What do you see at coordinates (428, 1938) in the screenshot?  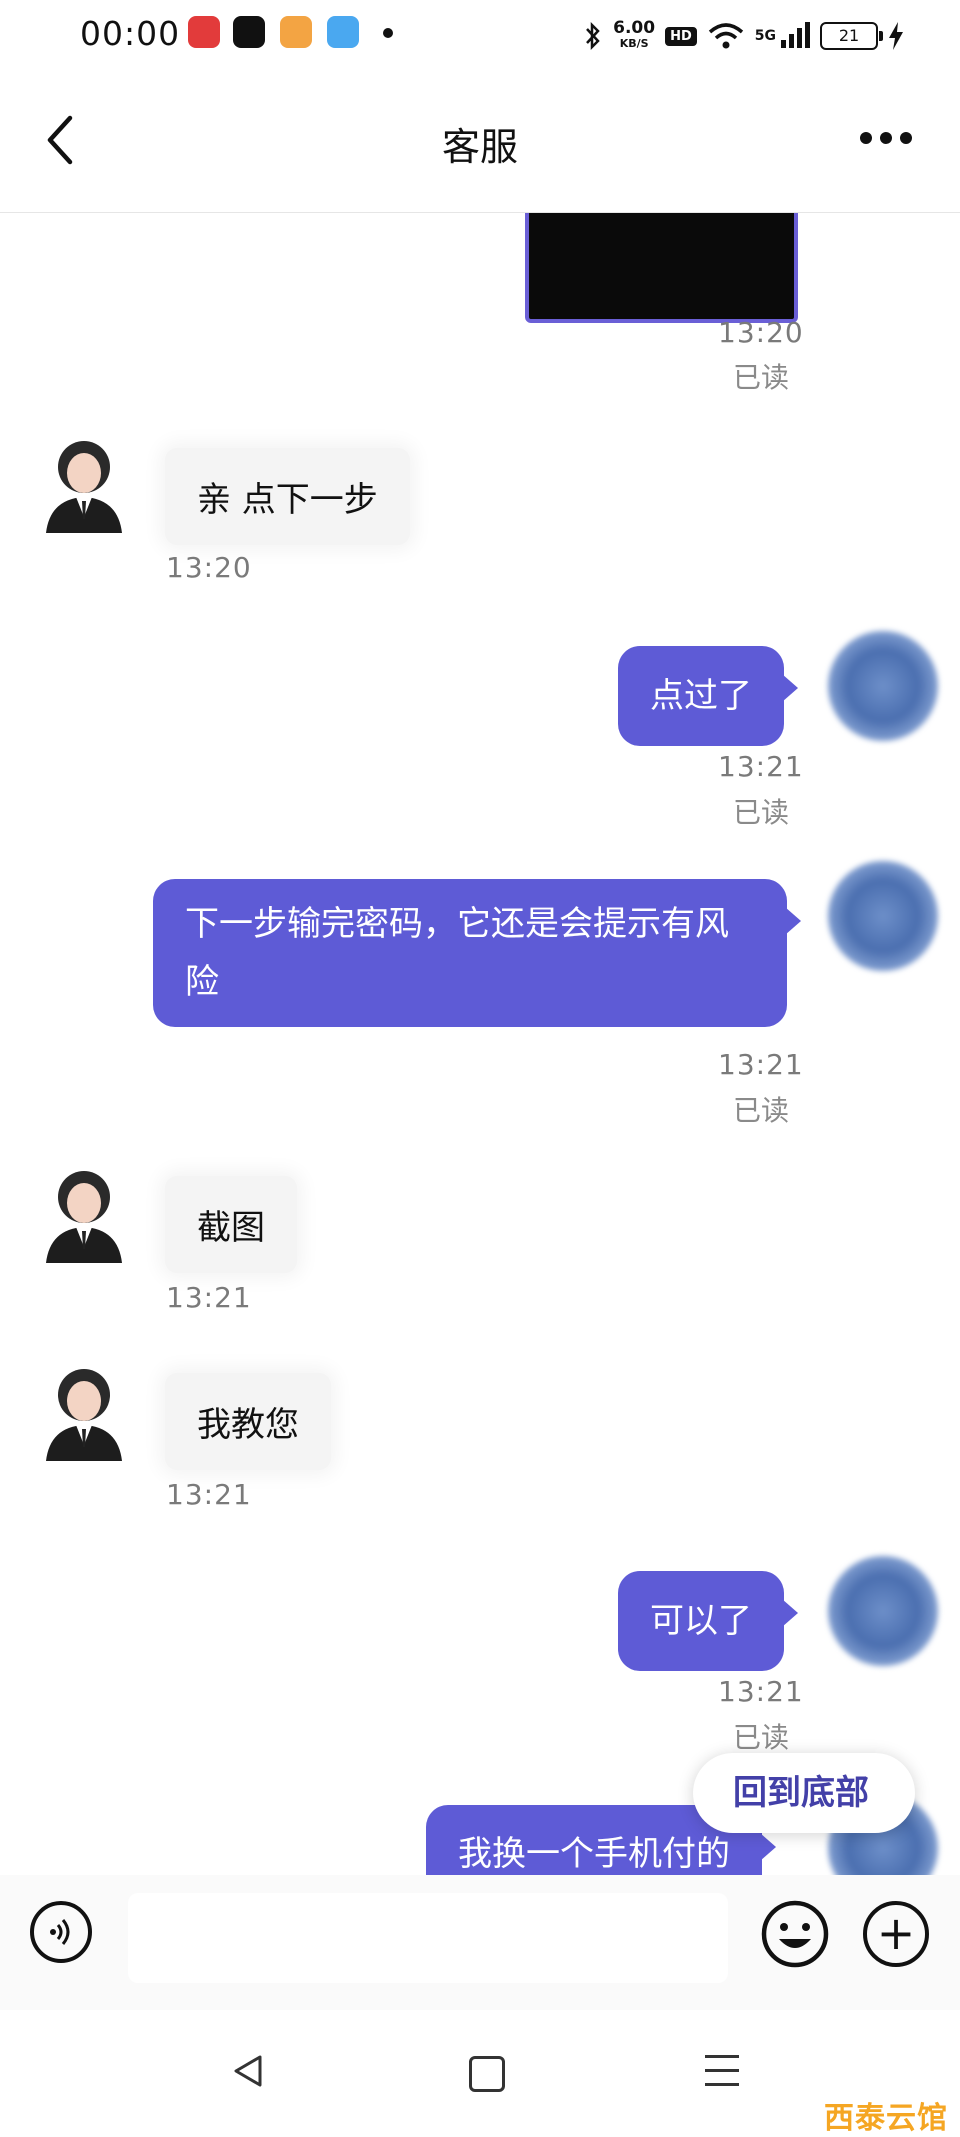 I see `message-input` at bounding box center [428, 1938].